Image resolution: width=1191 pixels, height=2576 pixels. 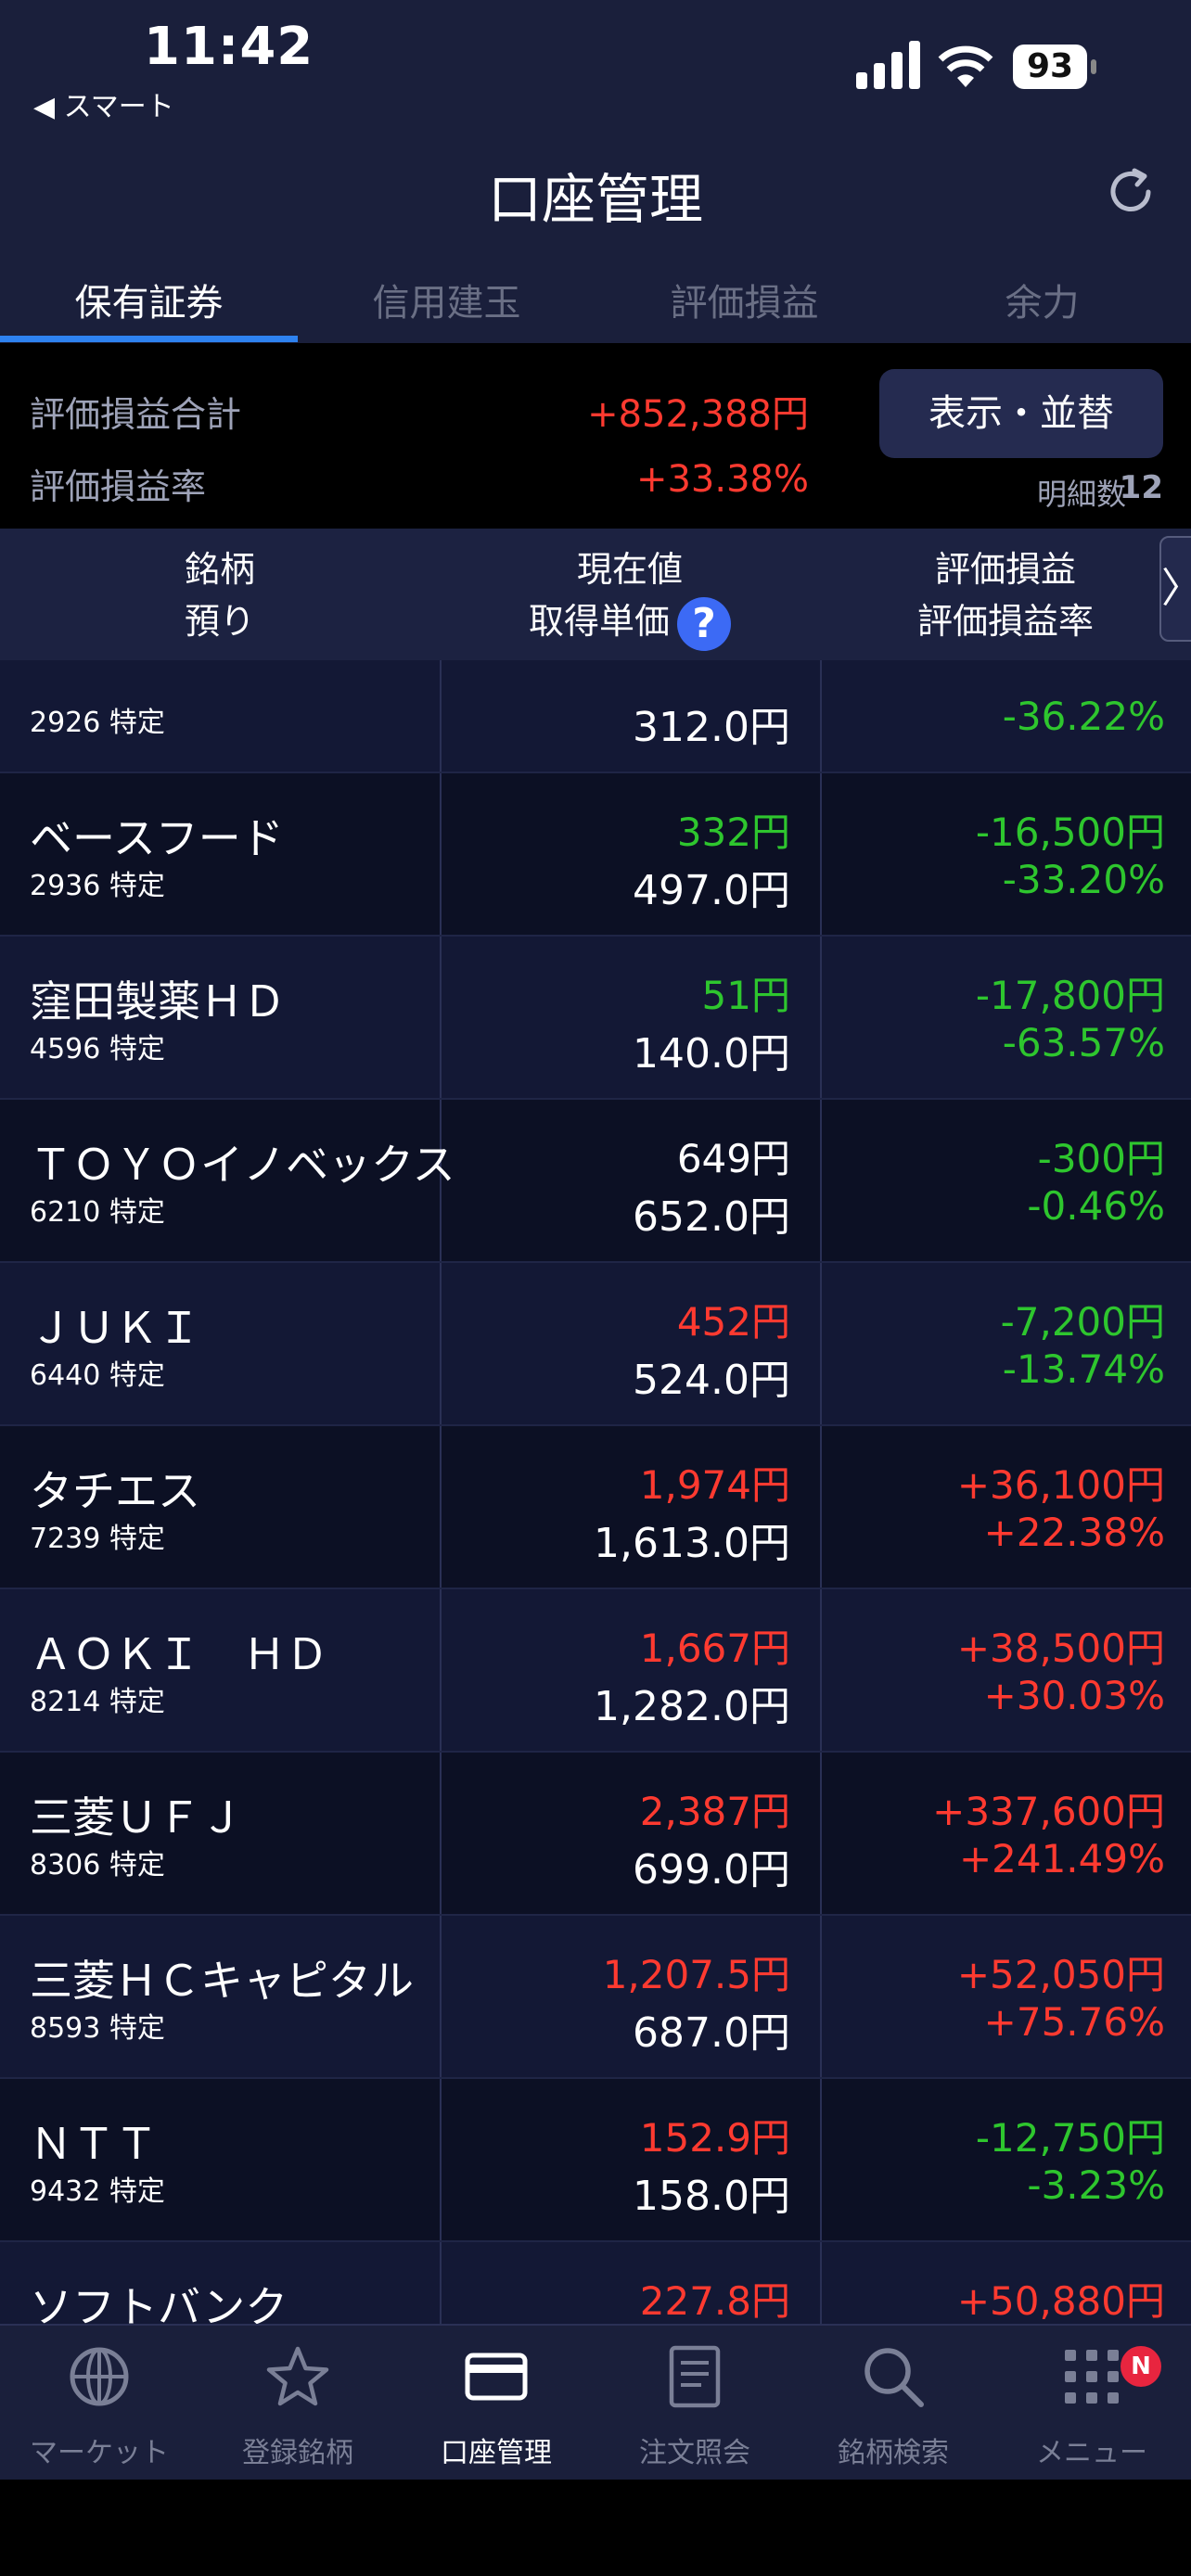 I want to click on holding-row: ベースフード 2936 特定 332円 497.0円 -16,500円 -33.20%, so click(x=595, y=855).